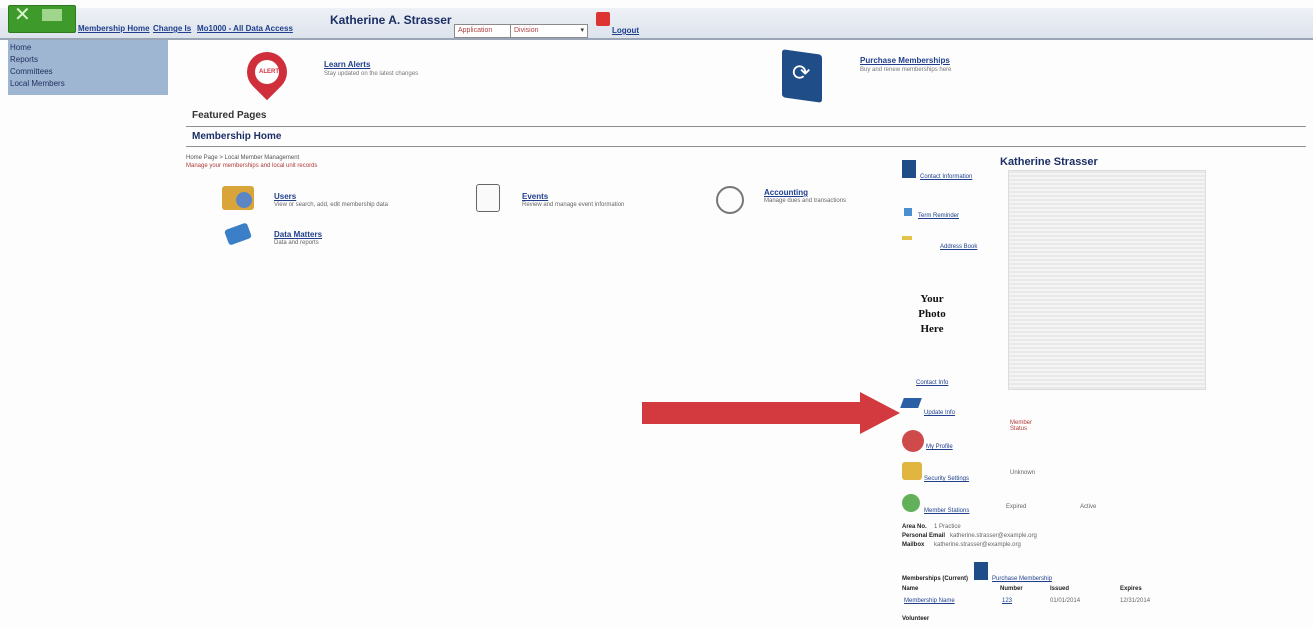 This screenshot has width=1313, height=627. What do you see at coordinates (1016, 507) in the screenshot?
I see `stations-note-expired: Expired` at bounding box center [1016, 507].